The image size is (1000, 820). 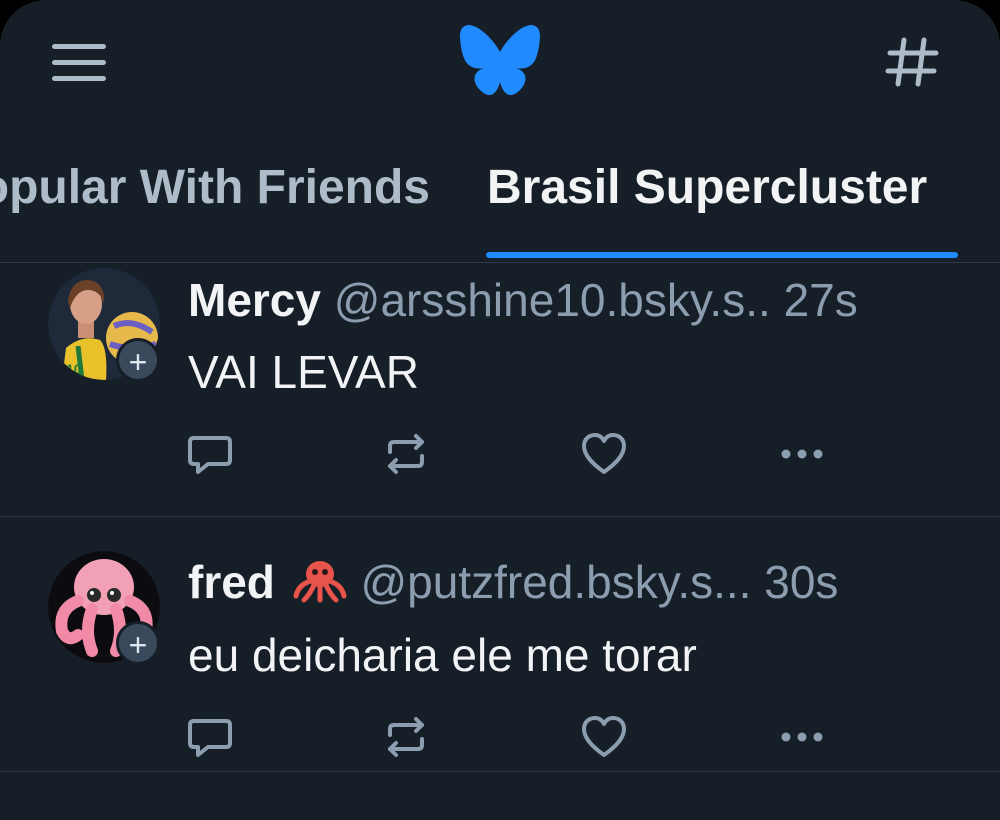 I want to click on post-header: Mercy @arsshine10.bsky.s.. 27s, so click(x=578, y=300).